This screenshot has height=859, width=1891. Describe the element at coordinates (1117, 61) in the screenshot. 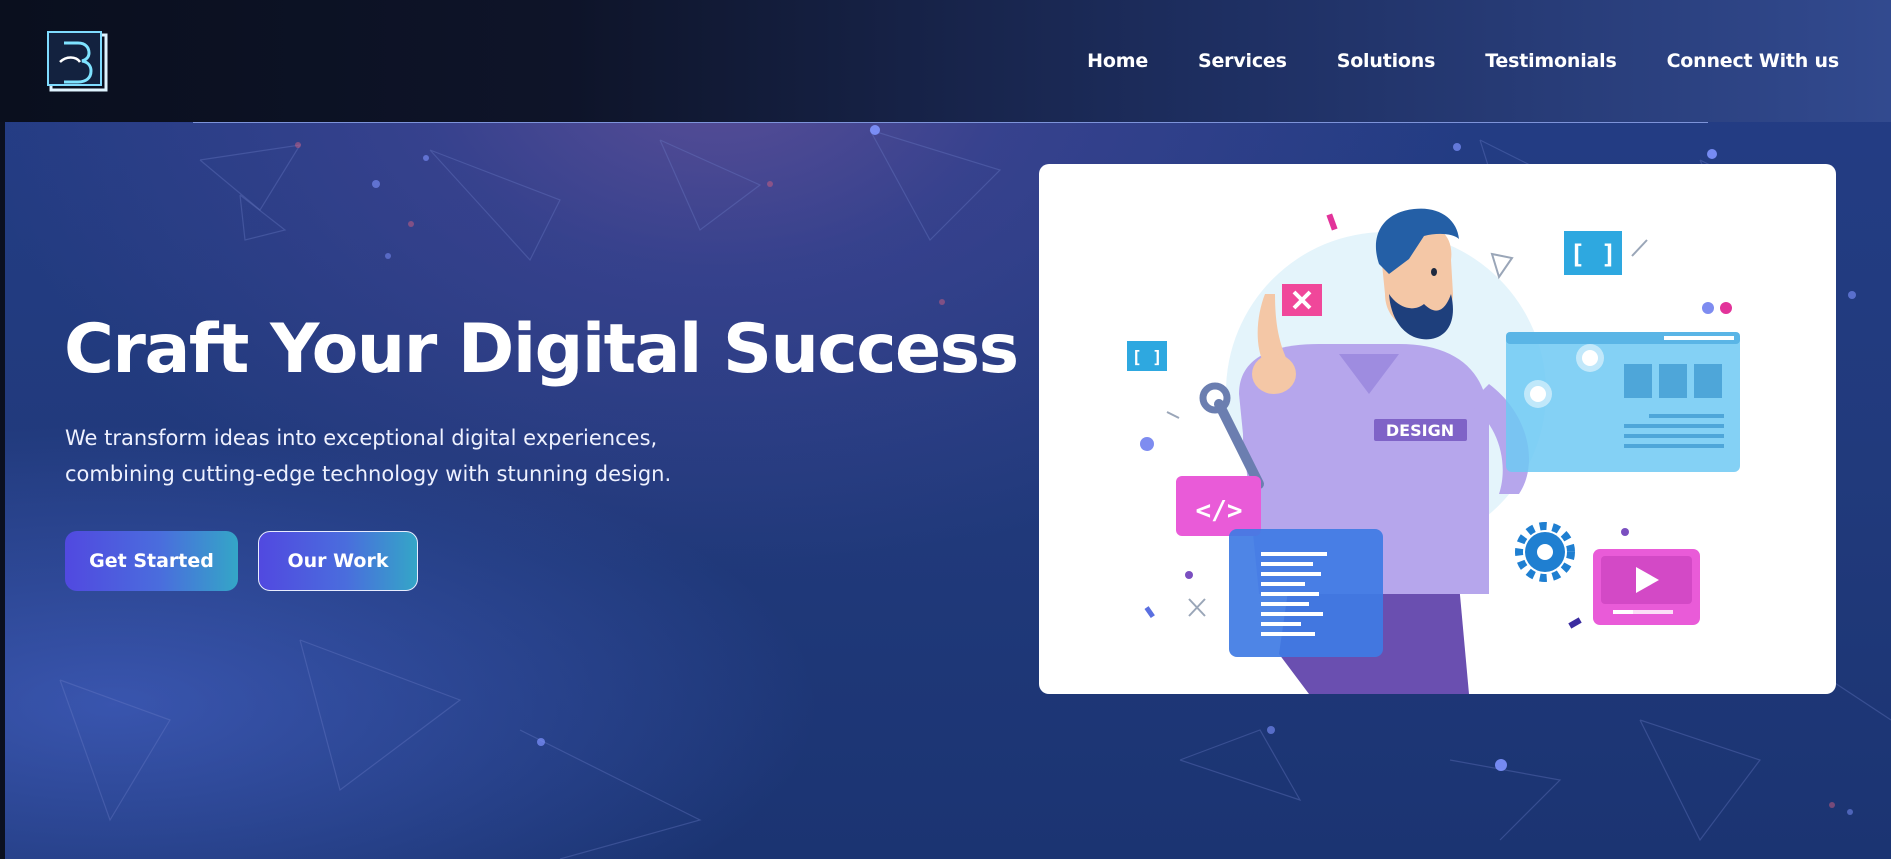

I see `nav-home: Home` at that location.